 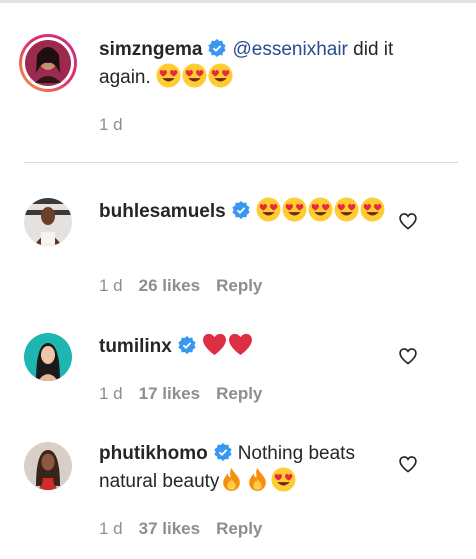 What do you see at coordinates (169, 285) in the screenshot?
I see `likes-count: 26 likes` at bounding box center [169, 285].